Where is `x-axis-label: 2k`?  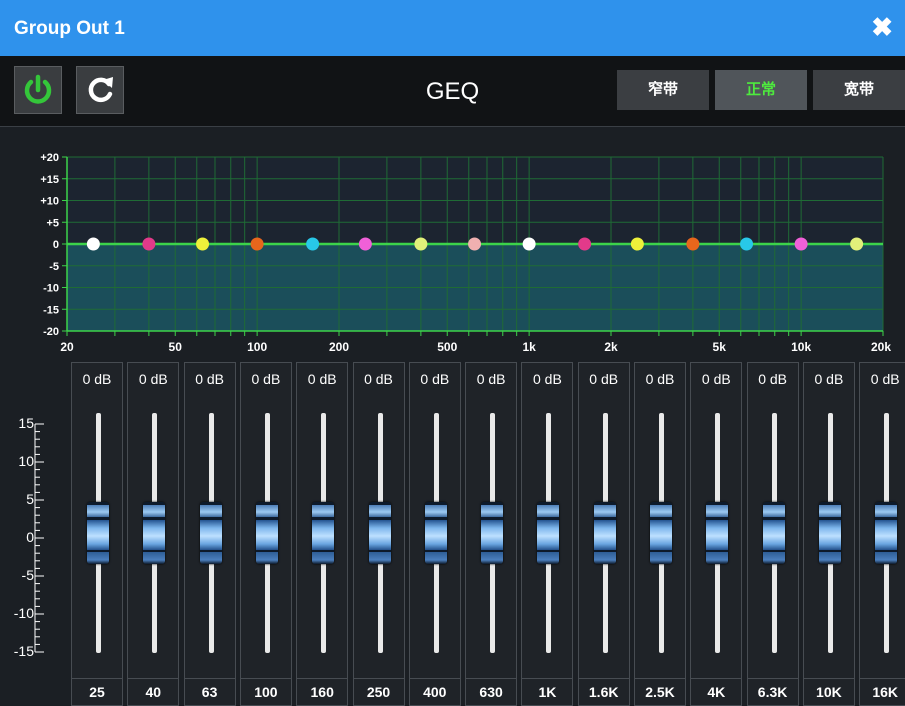 x-axis-label: 2k is located at coordinates (611, 347).